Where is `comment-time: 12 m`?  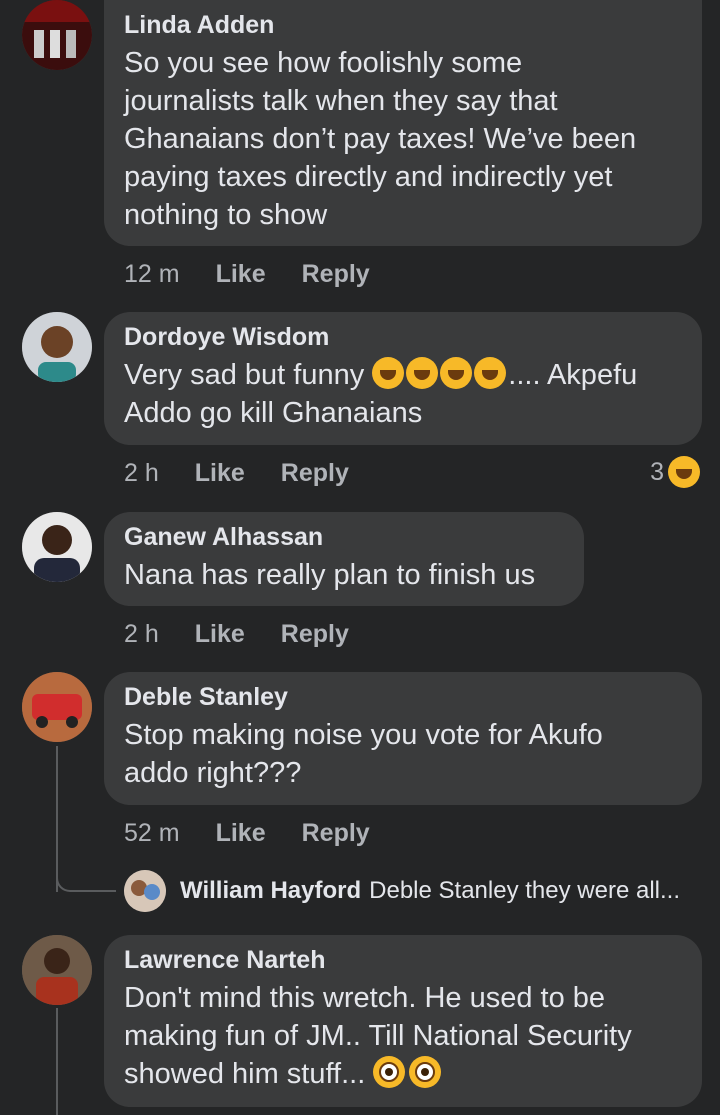
comment-time: 12 m is located at coordinates (152, 274).